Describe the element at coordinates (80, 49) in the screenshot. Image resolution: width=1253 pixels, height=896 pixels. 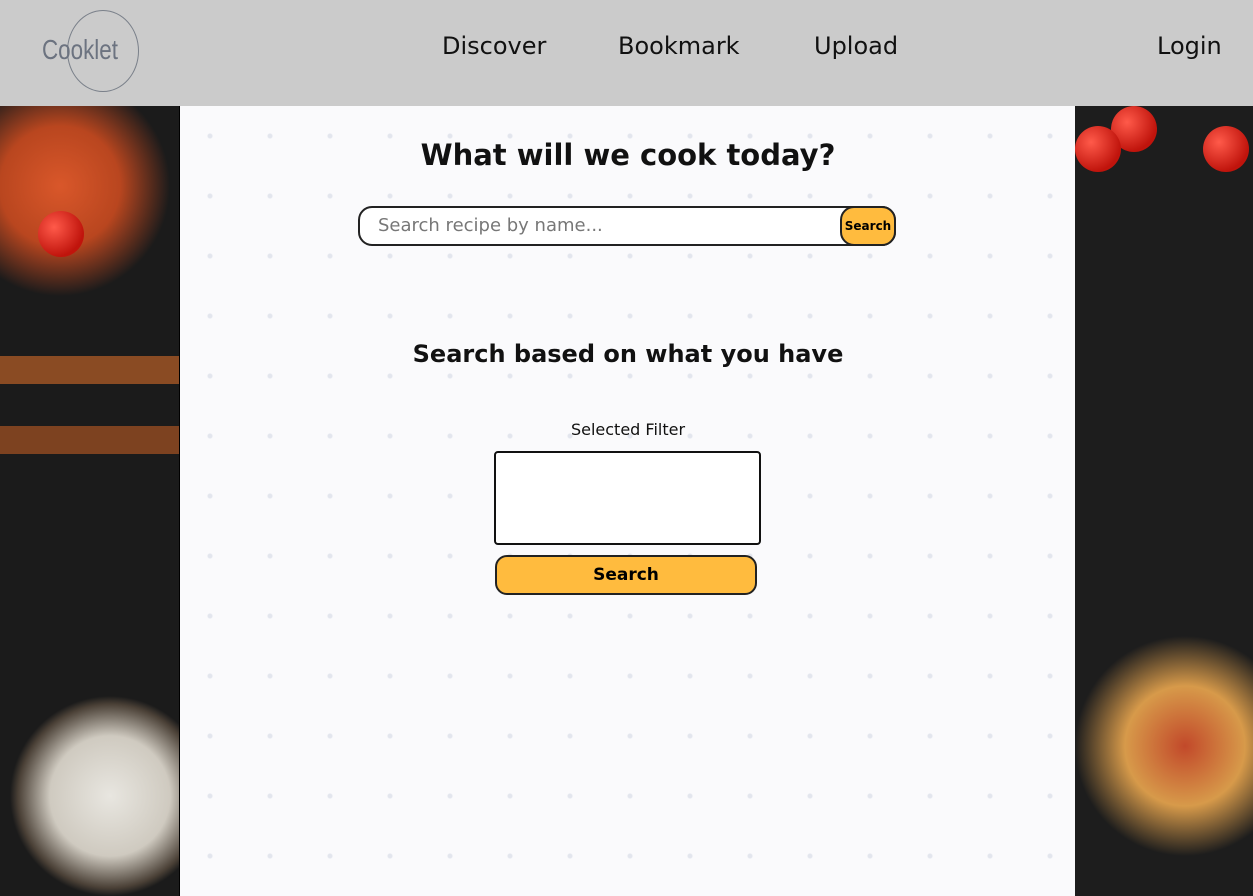
I see `logo-text: Cooklet` at that location.